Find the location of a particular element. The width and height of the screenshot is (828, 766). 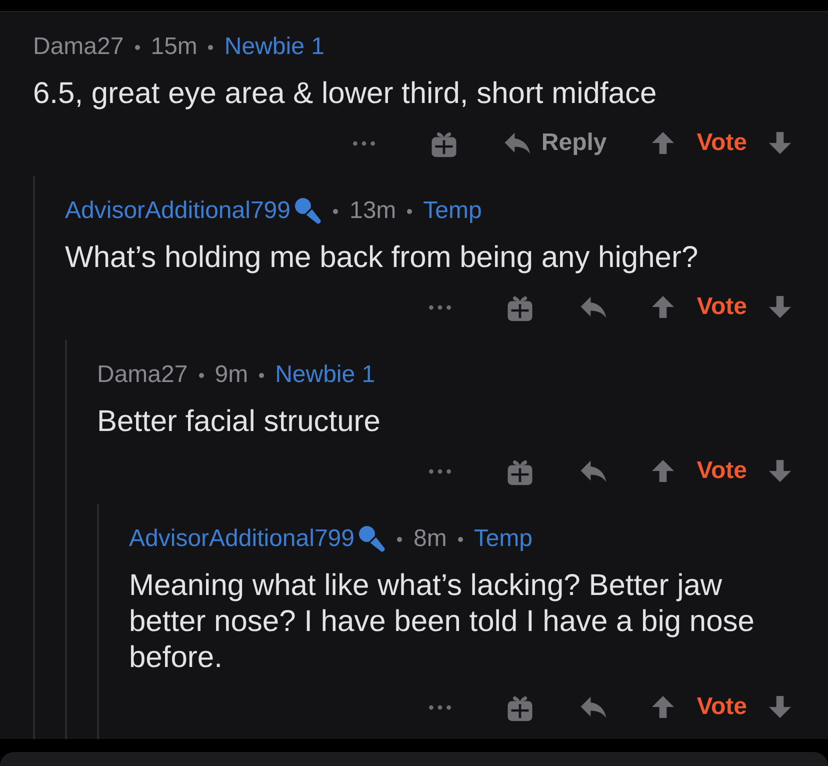

comment-text: 6.5, great eye area & lower third, short midface is located at coordinates (345, 94).